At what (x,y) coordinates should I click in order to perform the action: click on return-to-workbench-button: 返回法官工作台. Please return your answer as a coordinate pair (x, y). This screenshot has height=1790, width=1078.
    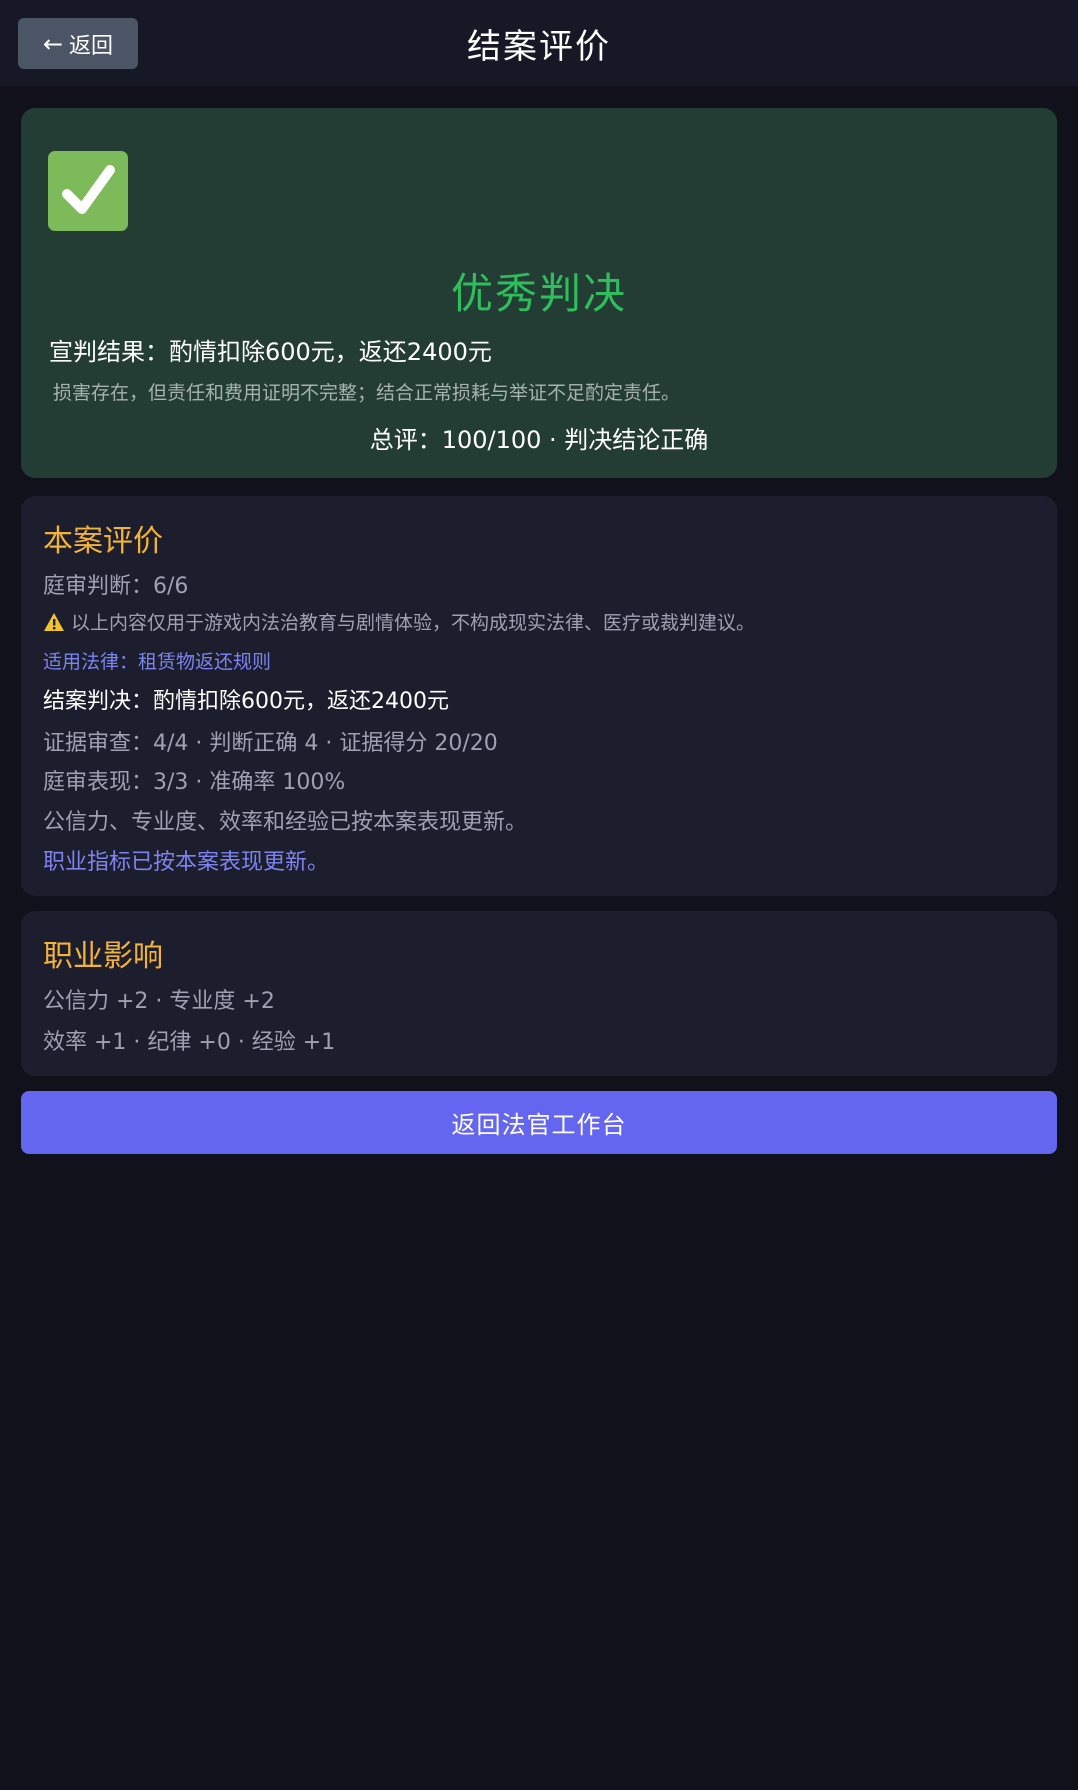
    Looking at the image, I should click on (539, 1122).